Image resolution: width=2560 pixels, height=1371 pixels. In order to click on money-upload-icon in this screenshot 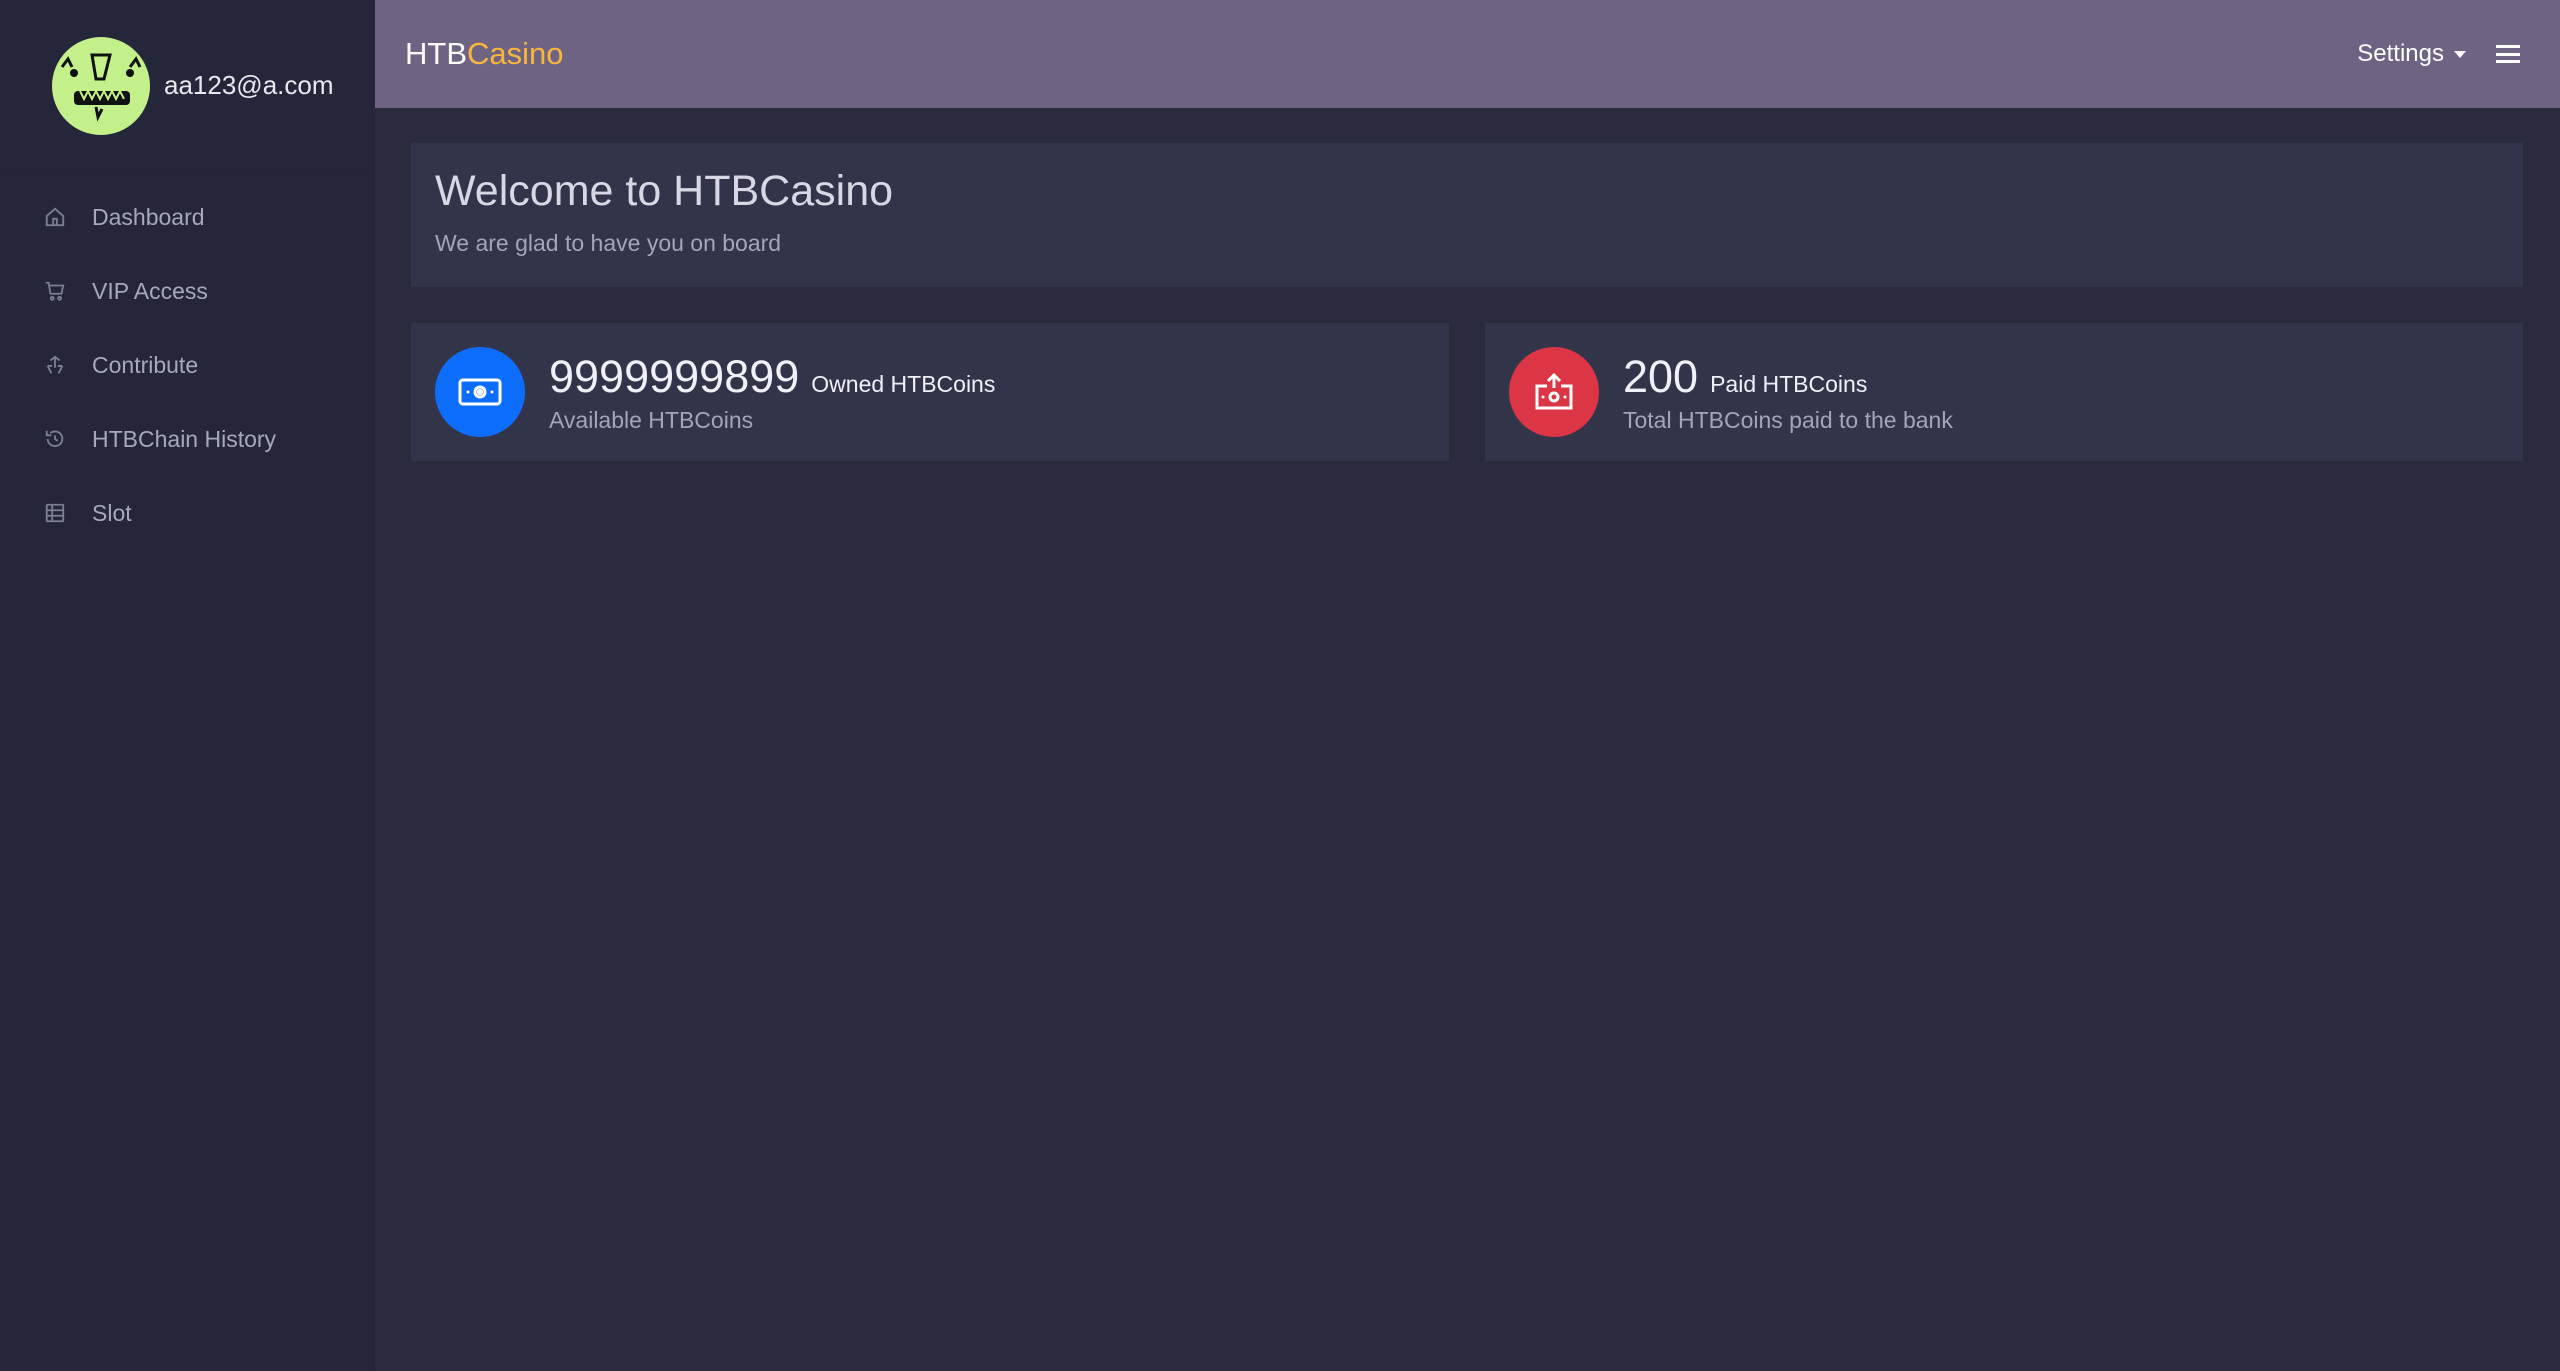, I will do `click(1554, 392)`.